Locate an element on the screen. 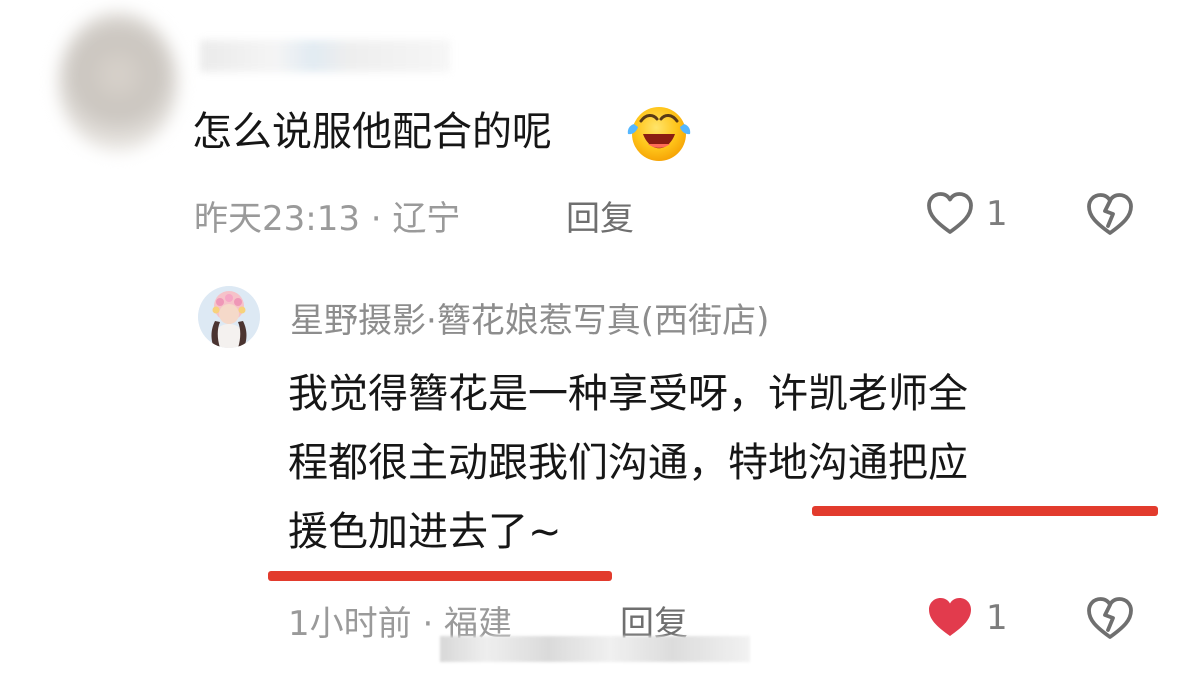 This screenshot has height=676, width=1199. comment-text: 怎么说服他配合的呢 is located at coordinates (372, 132).